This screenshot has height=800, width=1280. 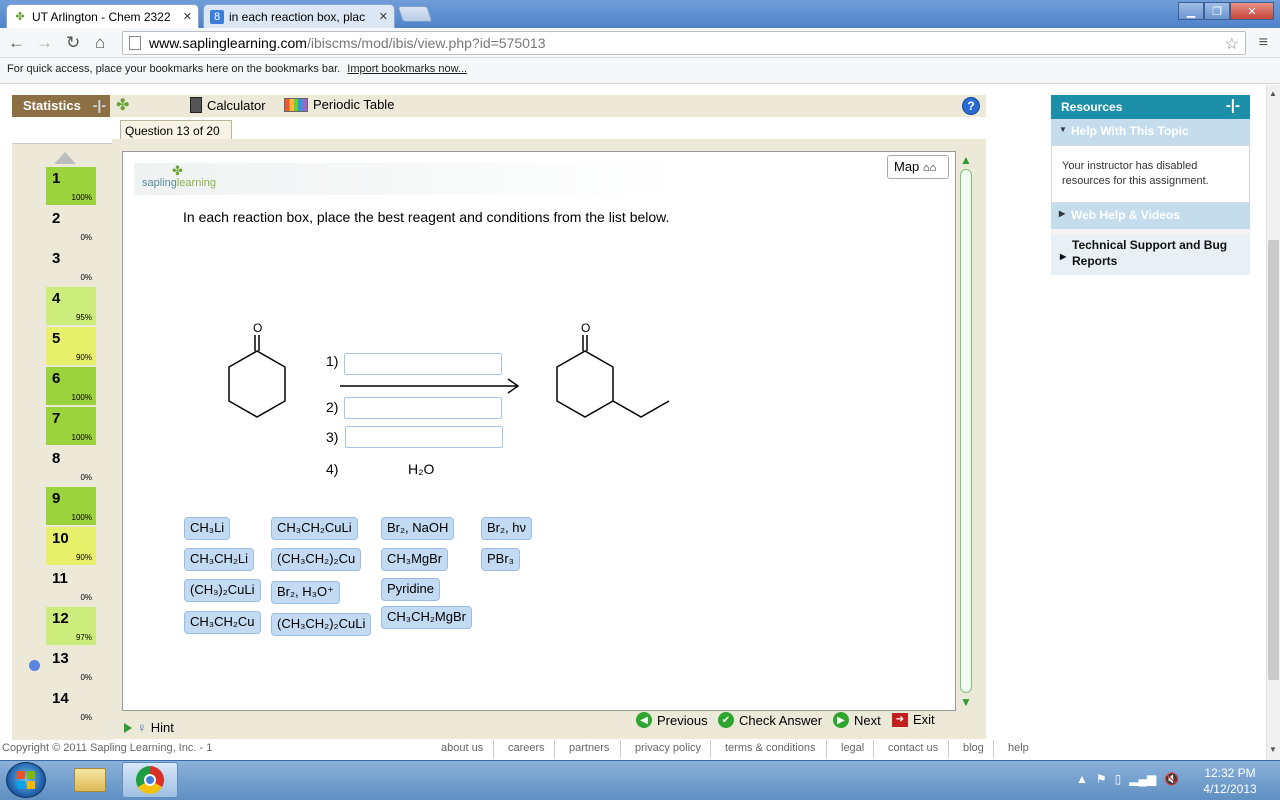 I want to click on step-3-drop-box, so click(x=424, y=437).